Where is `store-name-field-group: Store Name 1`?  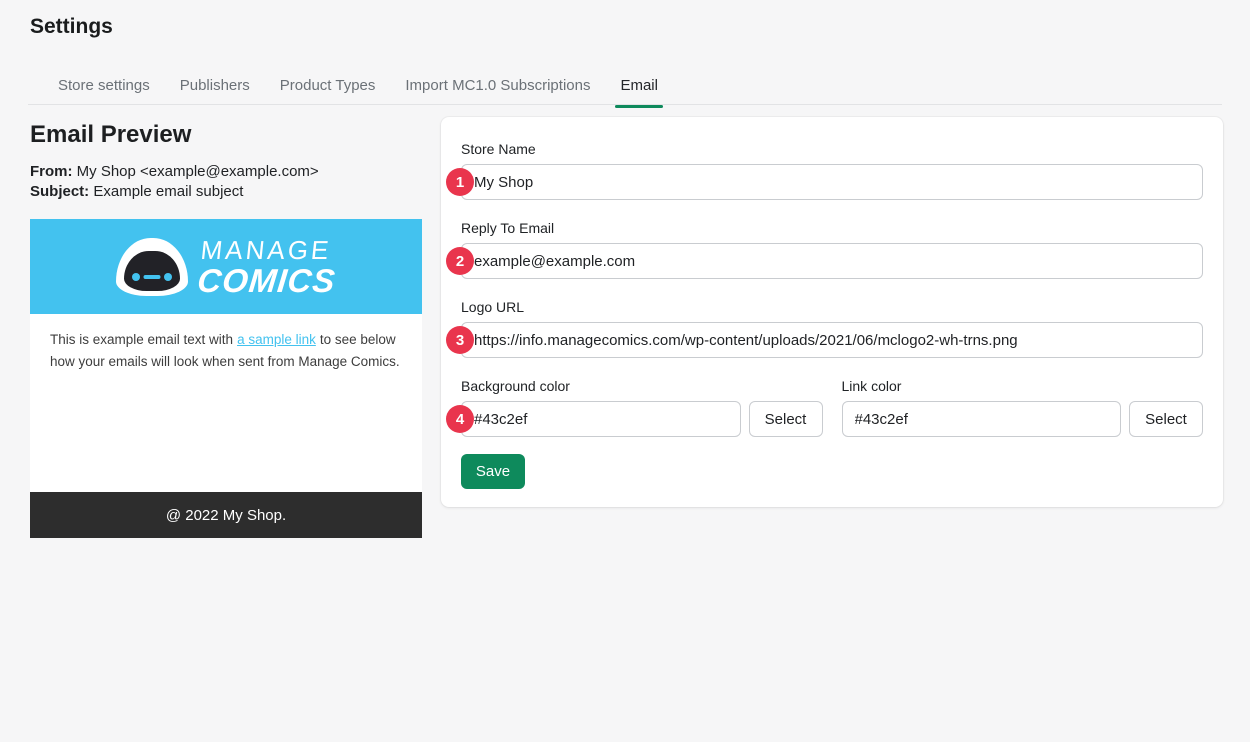
store-name-field-group: Store Name 1 is located at coordinates (824, 170).